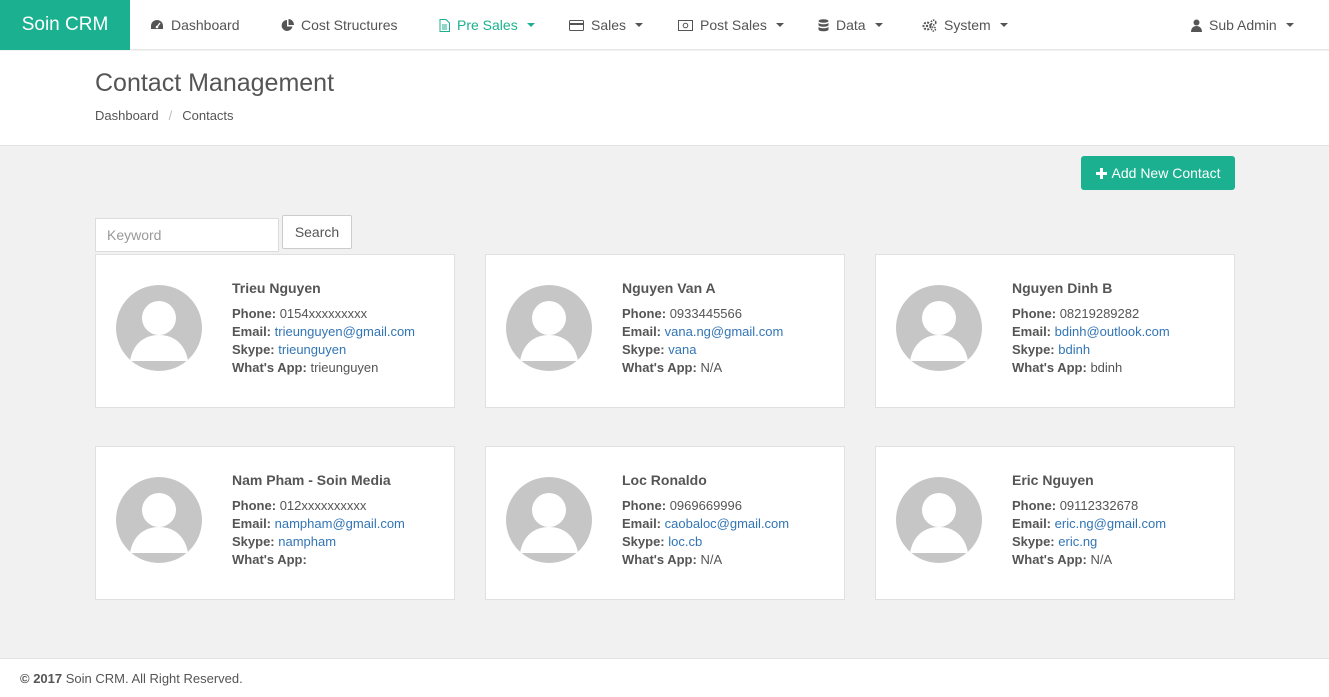 This screenshot has height=697, width=1329. Describe the element at coordinates (1074, 349) in the screenshot. I see `contact-skype-link: bdinh` at that location.